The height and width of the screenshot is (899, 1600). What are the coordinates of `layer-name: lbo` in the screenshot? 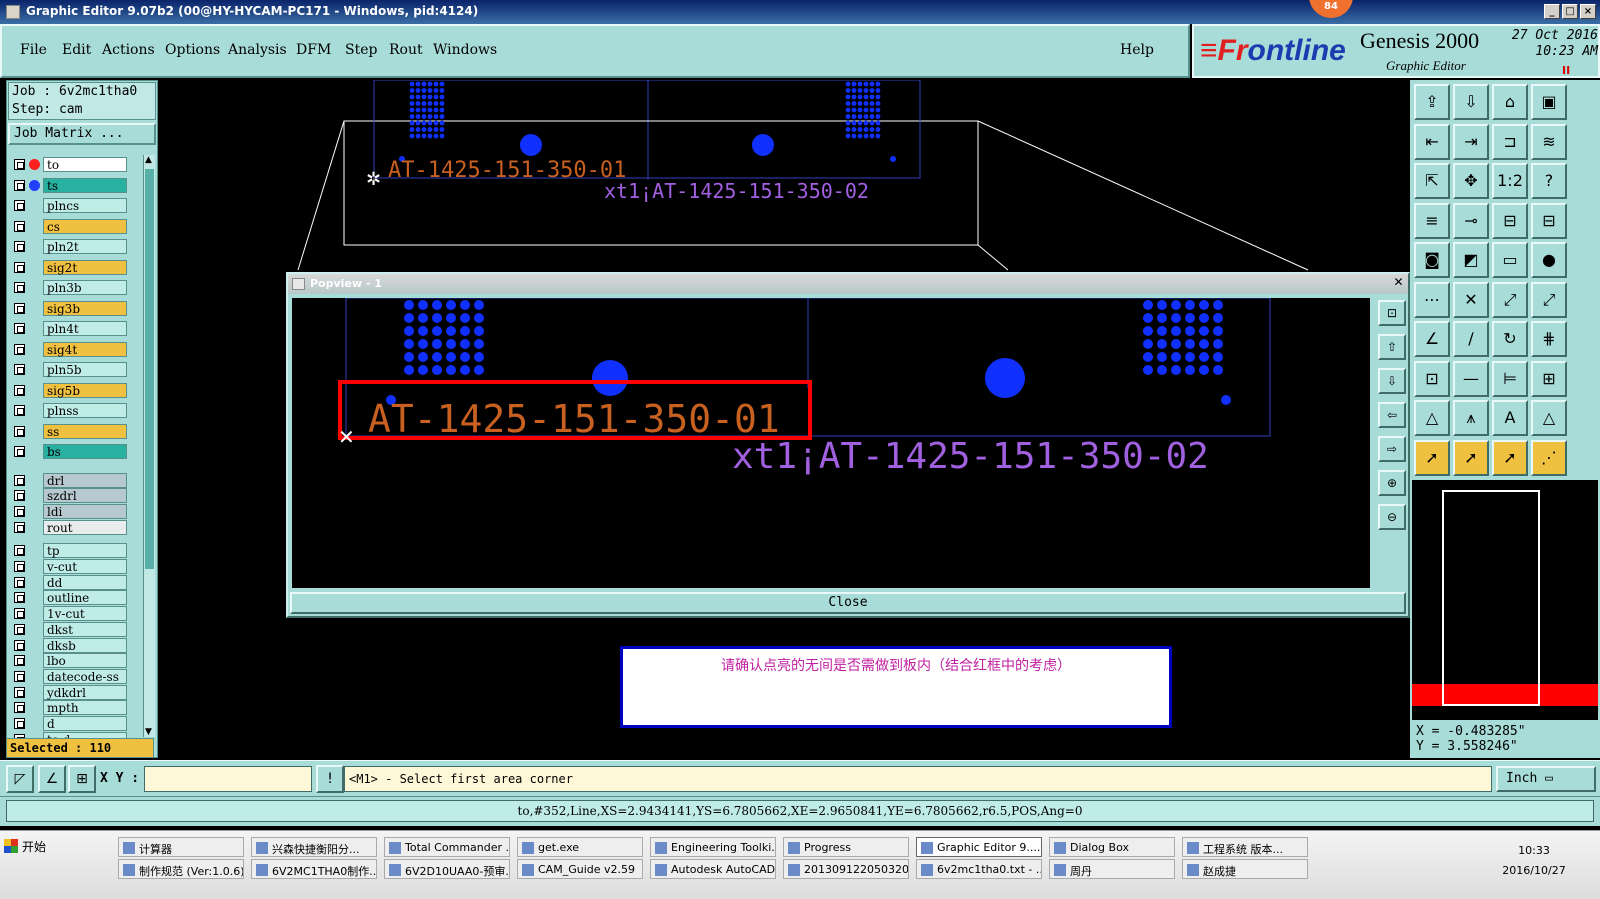 It's located at (85, 661).